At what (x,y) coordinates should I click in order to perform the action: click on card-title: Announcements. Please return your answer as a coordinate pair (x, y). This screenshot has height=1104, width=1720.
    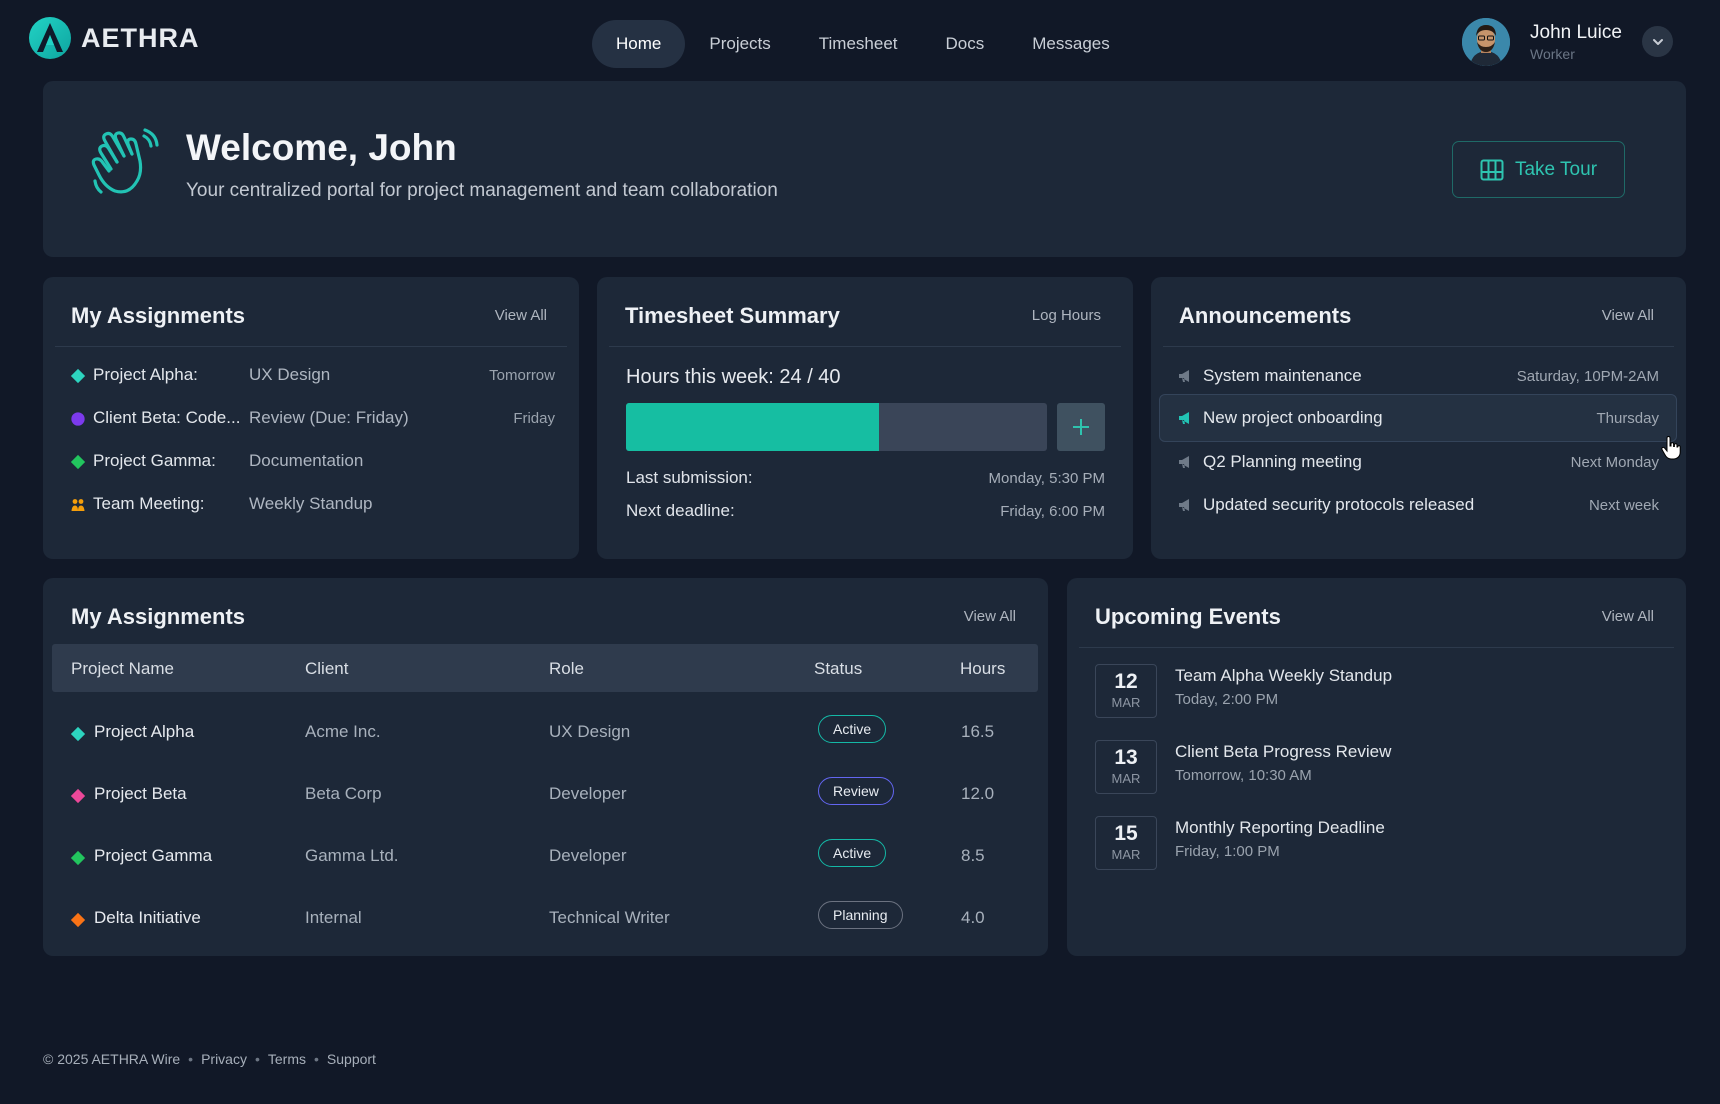
    Looking at the image, I should click on (1265, 315).